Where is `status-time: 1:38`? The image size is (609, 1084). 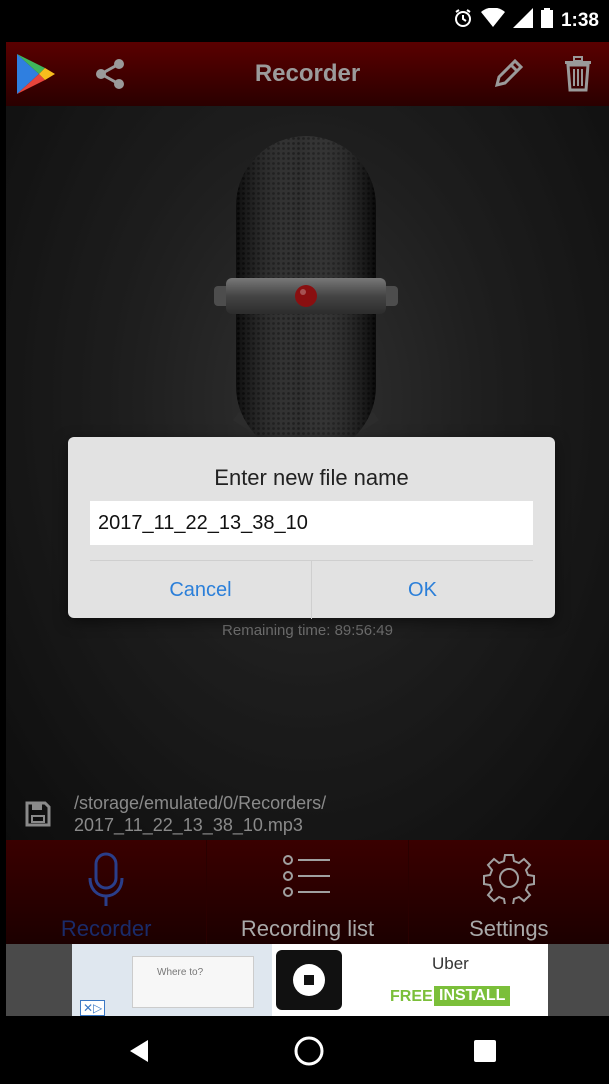
status-time: 1:38 is located at coordinates (579, 20).